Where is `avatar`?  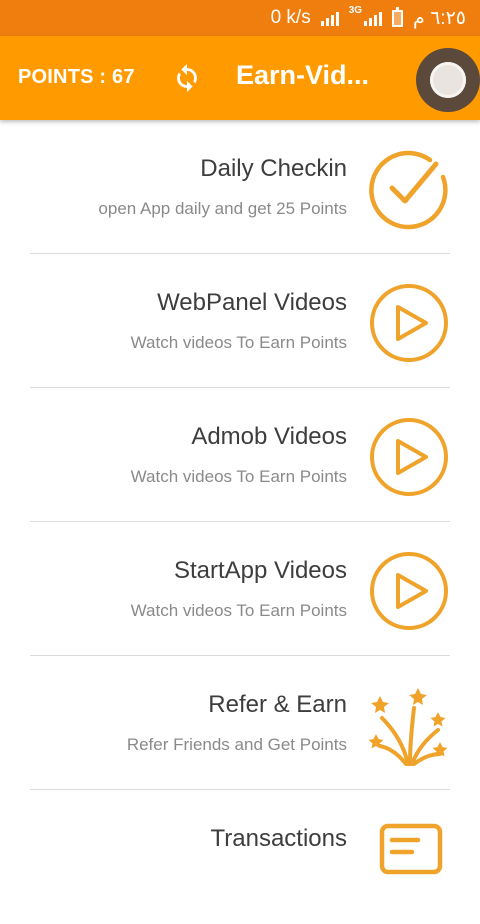 avatar is located at coordinates (448, 80).